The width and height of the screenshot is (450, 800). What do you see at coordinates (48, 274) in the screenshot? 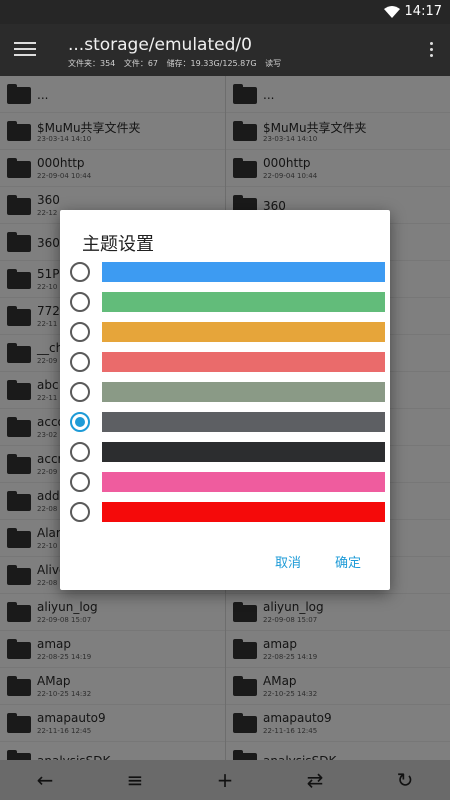
I see `file-name: 51P` at bounding box center [48, 274].